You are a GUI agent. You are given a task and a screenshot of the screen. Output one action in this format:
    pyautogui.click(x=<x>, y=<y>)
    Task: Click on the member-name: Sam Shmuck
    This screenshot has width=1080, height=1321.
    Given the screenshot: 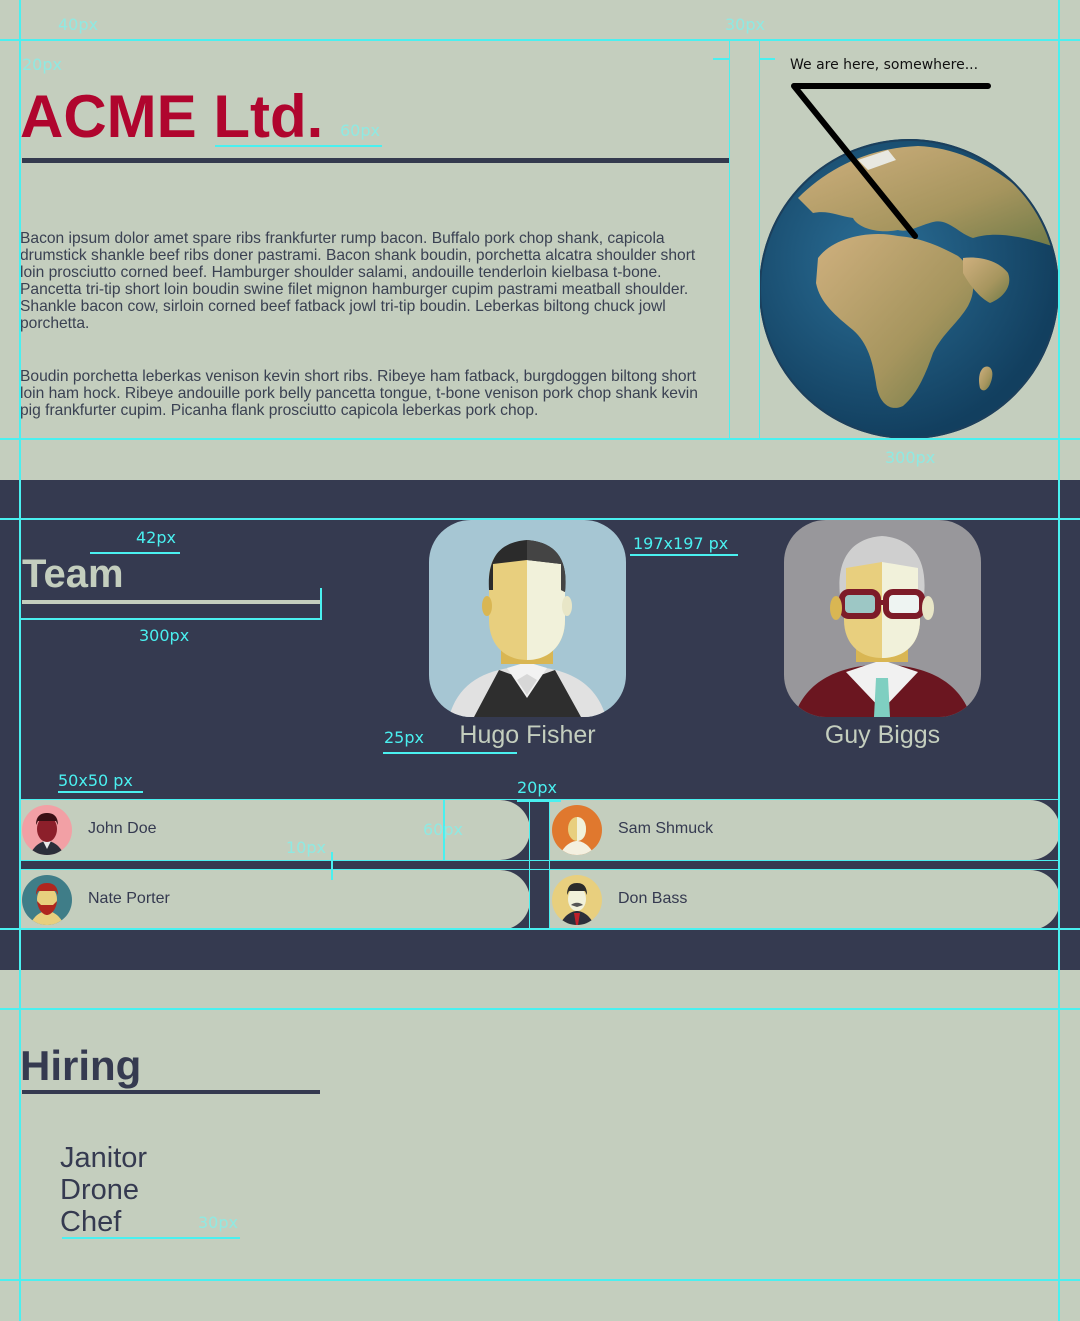 What is the action you would take?
    pyautogui.click(x=666, y=828)
    